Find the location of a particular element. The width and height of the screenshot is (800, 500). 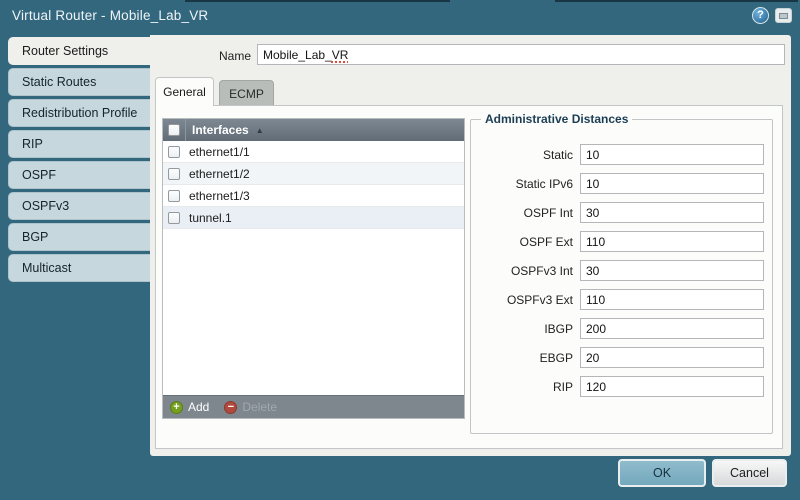

help-icon: ? is located at coordinates (760, 15).